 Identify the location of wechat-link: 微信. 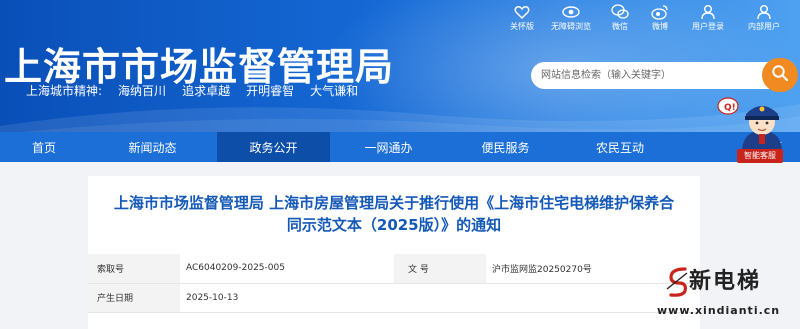
(620, 19).